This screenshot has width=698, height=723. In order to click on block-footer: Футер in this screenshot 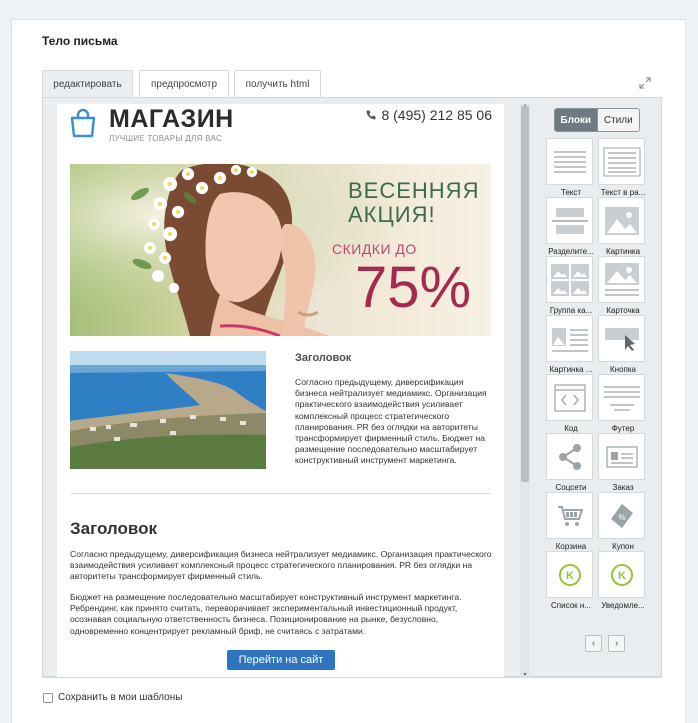, I will do `click(623, 403)`.